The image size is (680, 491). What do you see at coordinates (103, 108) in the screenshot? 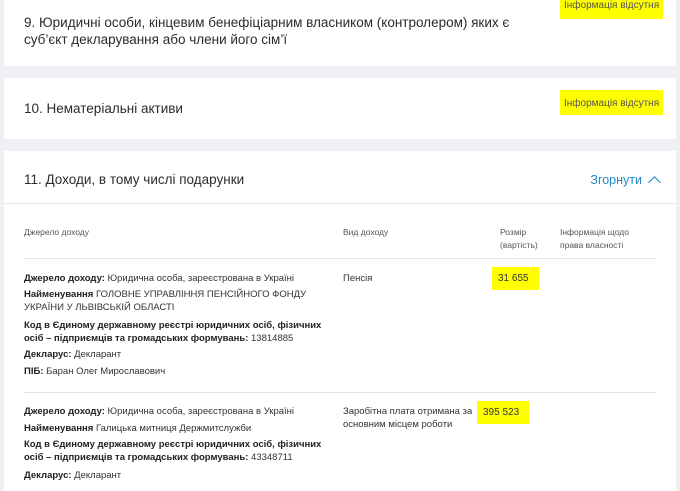
I see `section-10-title: 10. Нематеріальні активи` at bounding box center [103, 108].